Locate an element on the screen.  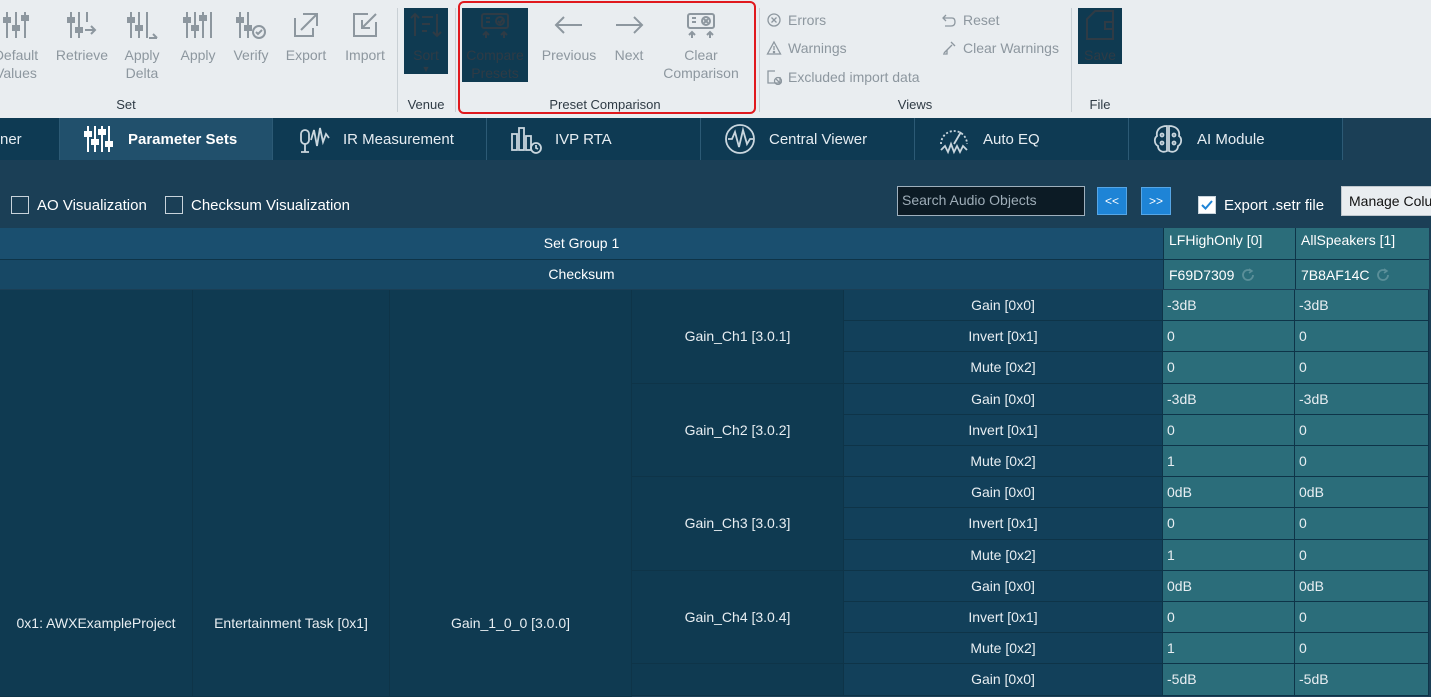
sort-icon is located at coordinates (426, 25).